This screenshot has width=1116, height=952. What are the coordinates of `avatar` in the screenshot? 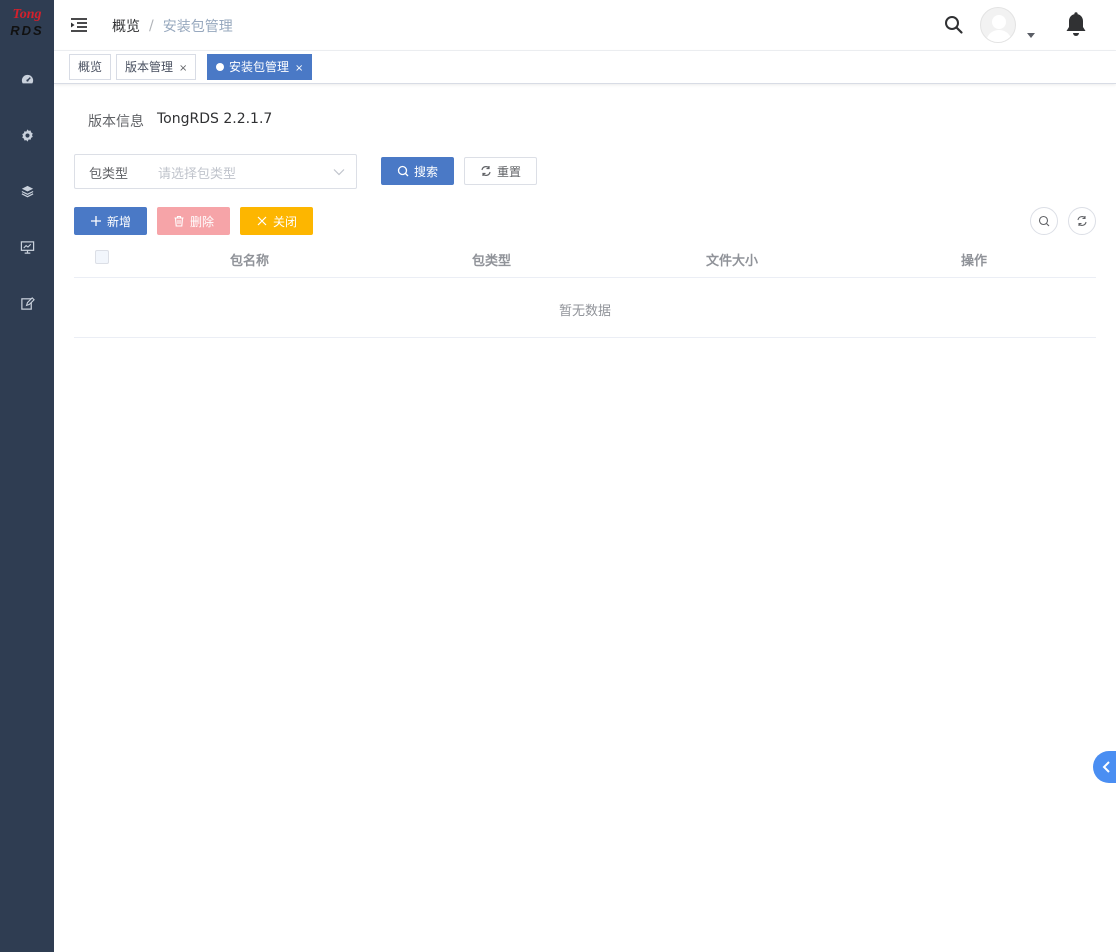 It's located at (998, 25).